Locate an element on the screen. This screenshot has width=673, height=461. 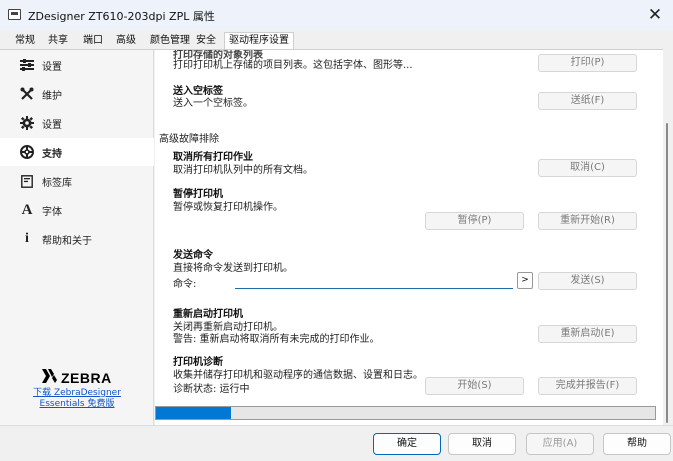
tab-advanced: 高级 is located at coordinates (126, 41).